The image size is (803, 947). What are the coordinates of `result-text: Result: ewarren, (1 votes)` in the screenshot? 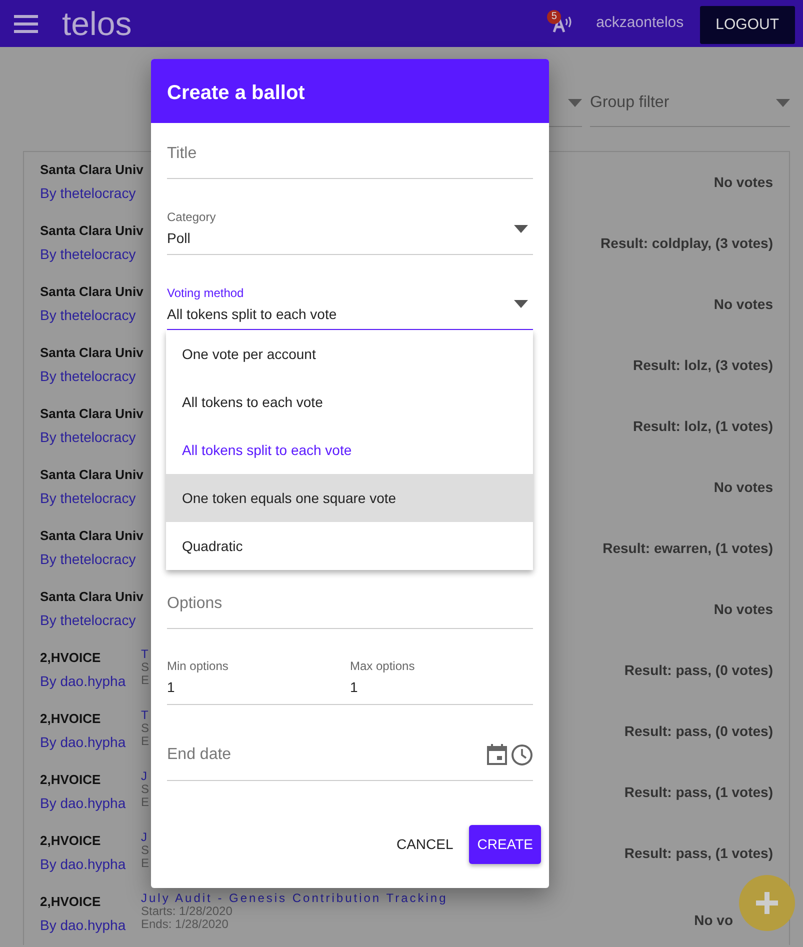 It's located at (687, 548).